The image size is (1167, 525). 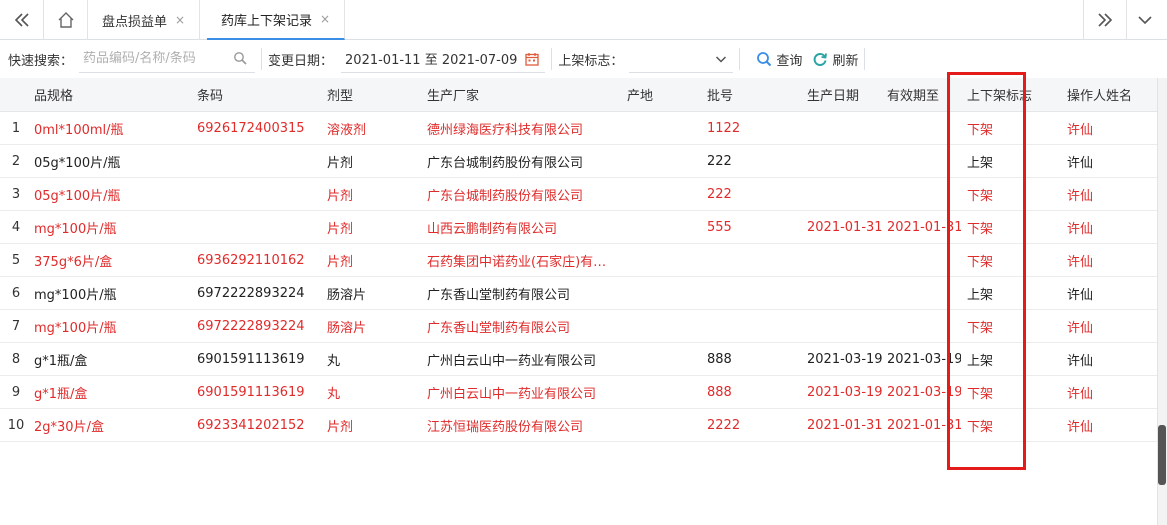 What do you see at coordinates (301, 61) in the screenshot?
I see `change-date-label: 变更日期：` at bounding box center [301, 61].